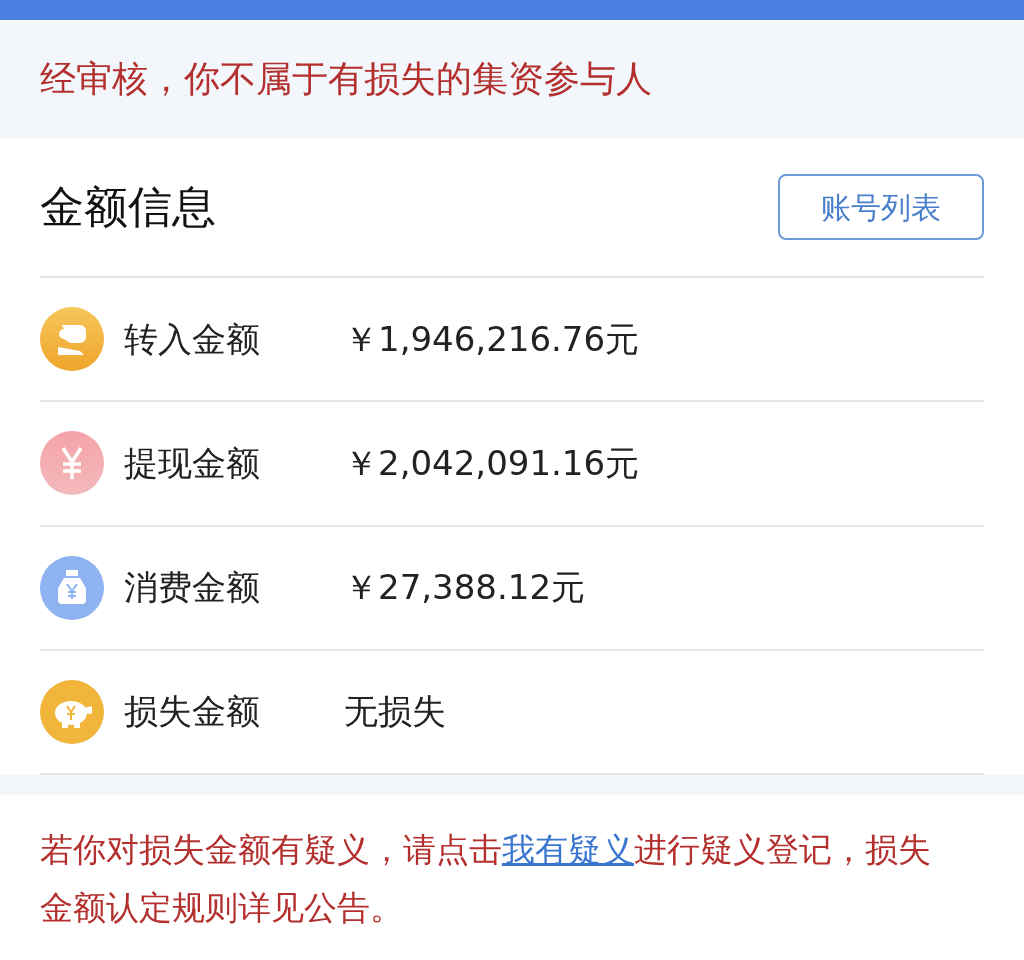  I want to click on amount-value: ￥2,042,091.16元, so click(492, 463).